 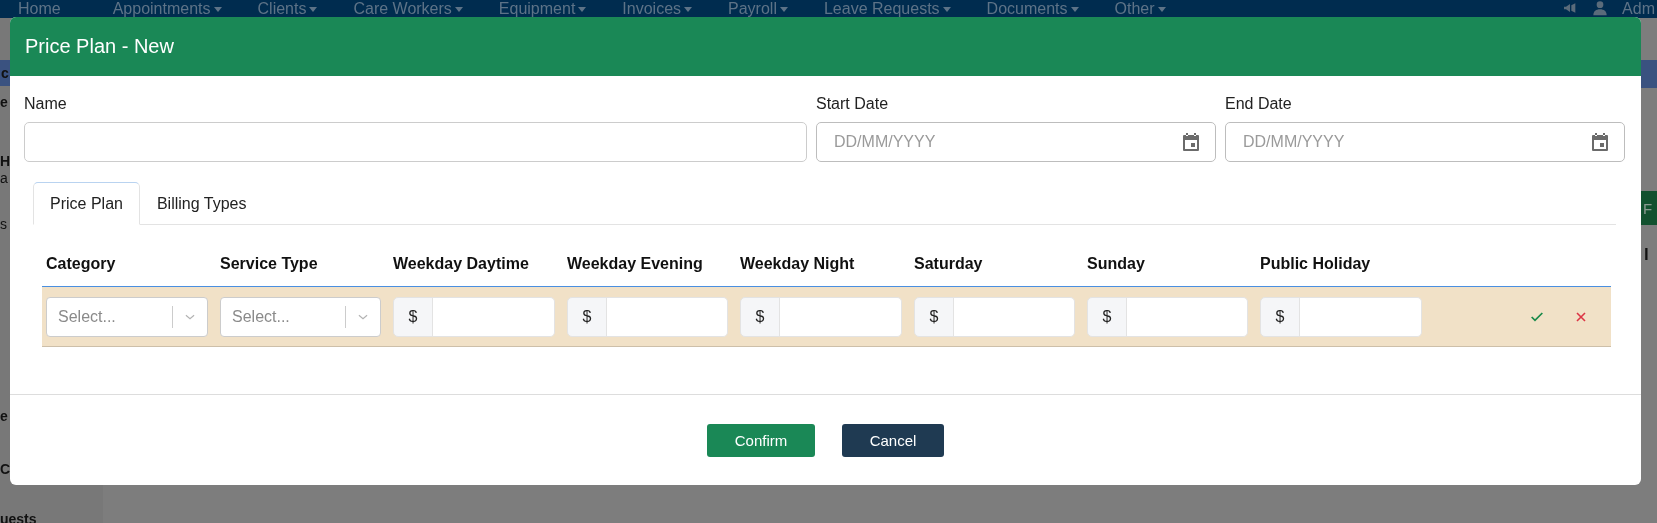 What do you see at coordinates (4, 178) in the screenshot?
I see `sidebar-text: a` at bounding box center [4, 178].